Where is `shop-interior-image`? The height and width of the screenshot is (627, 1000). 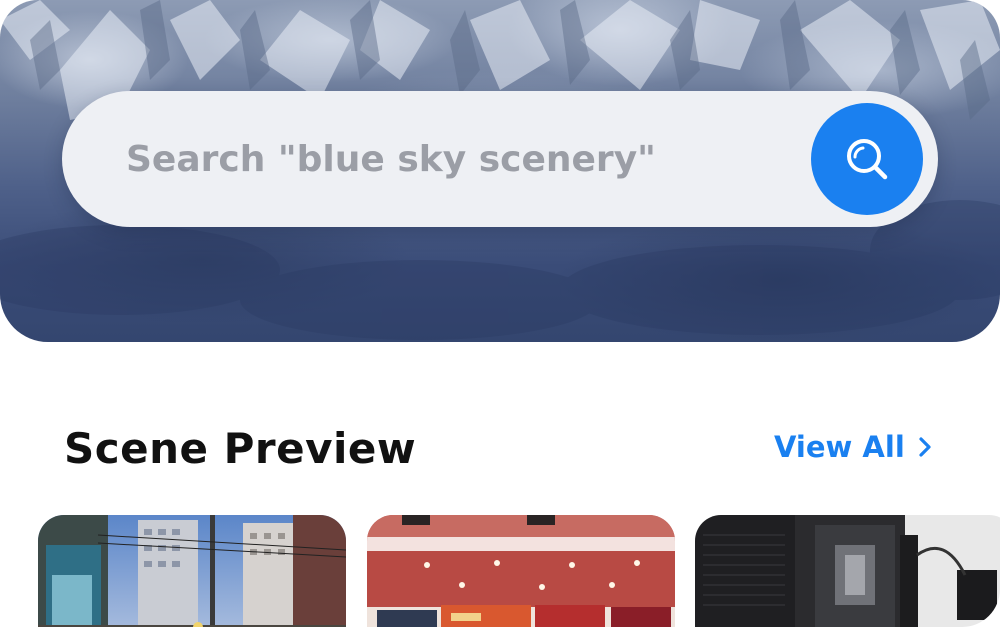
shop-interior-image is located at coordinates (521, 571).